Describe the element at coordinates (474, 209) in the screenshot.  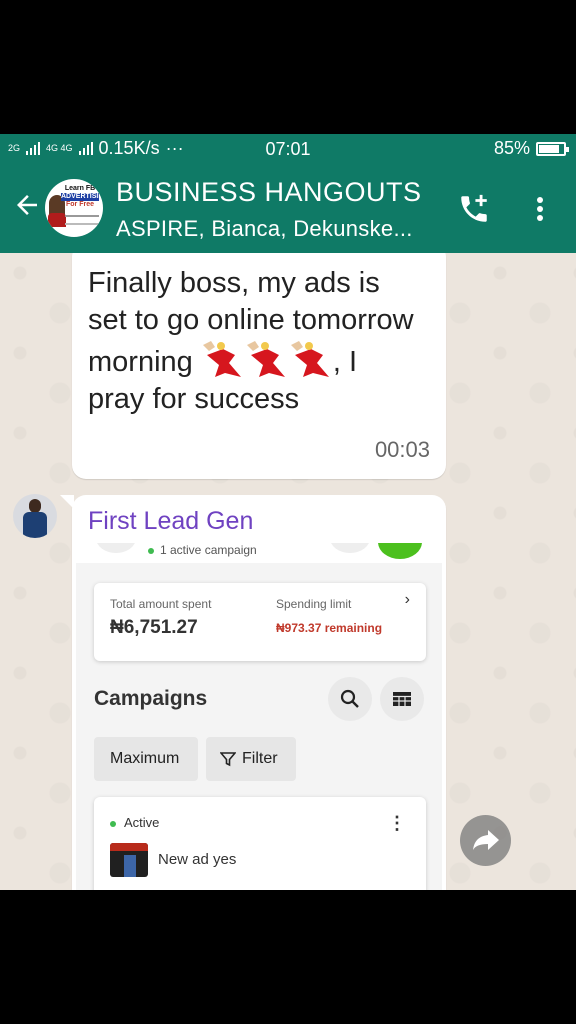
I see `add-call-icon` at that location.